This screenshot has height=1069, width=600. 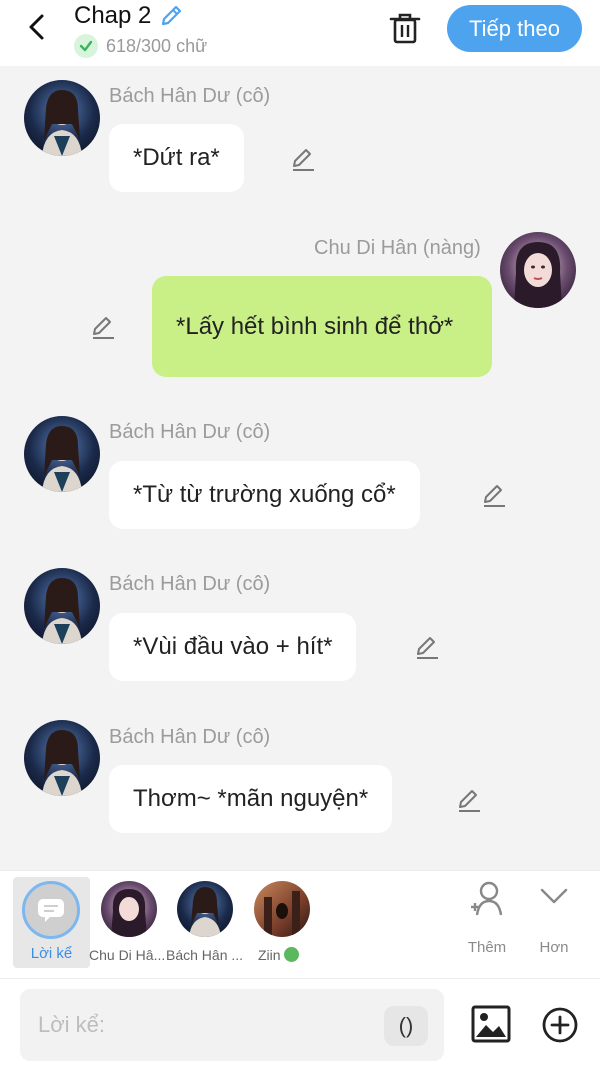 I want to click on image-icon, so click(x=491, y=1024).